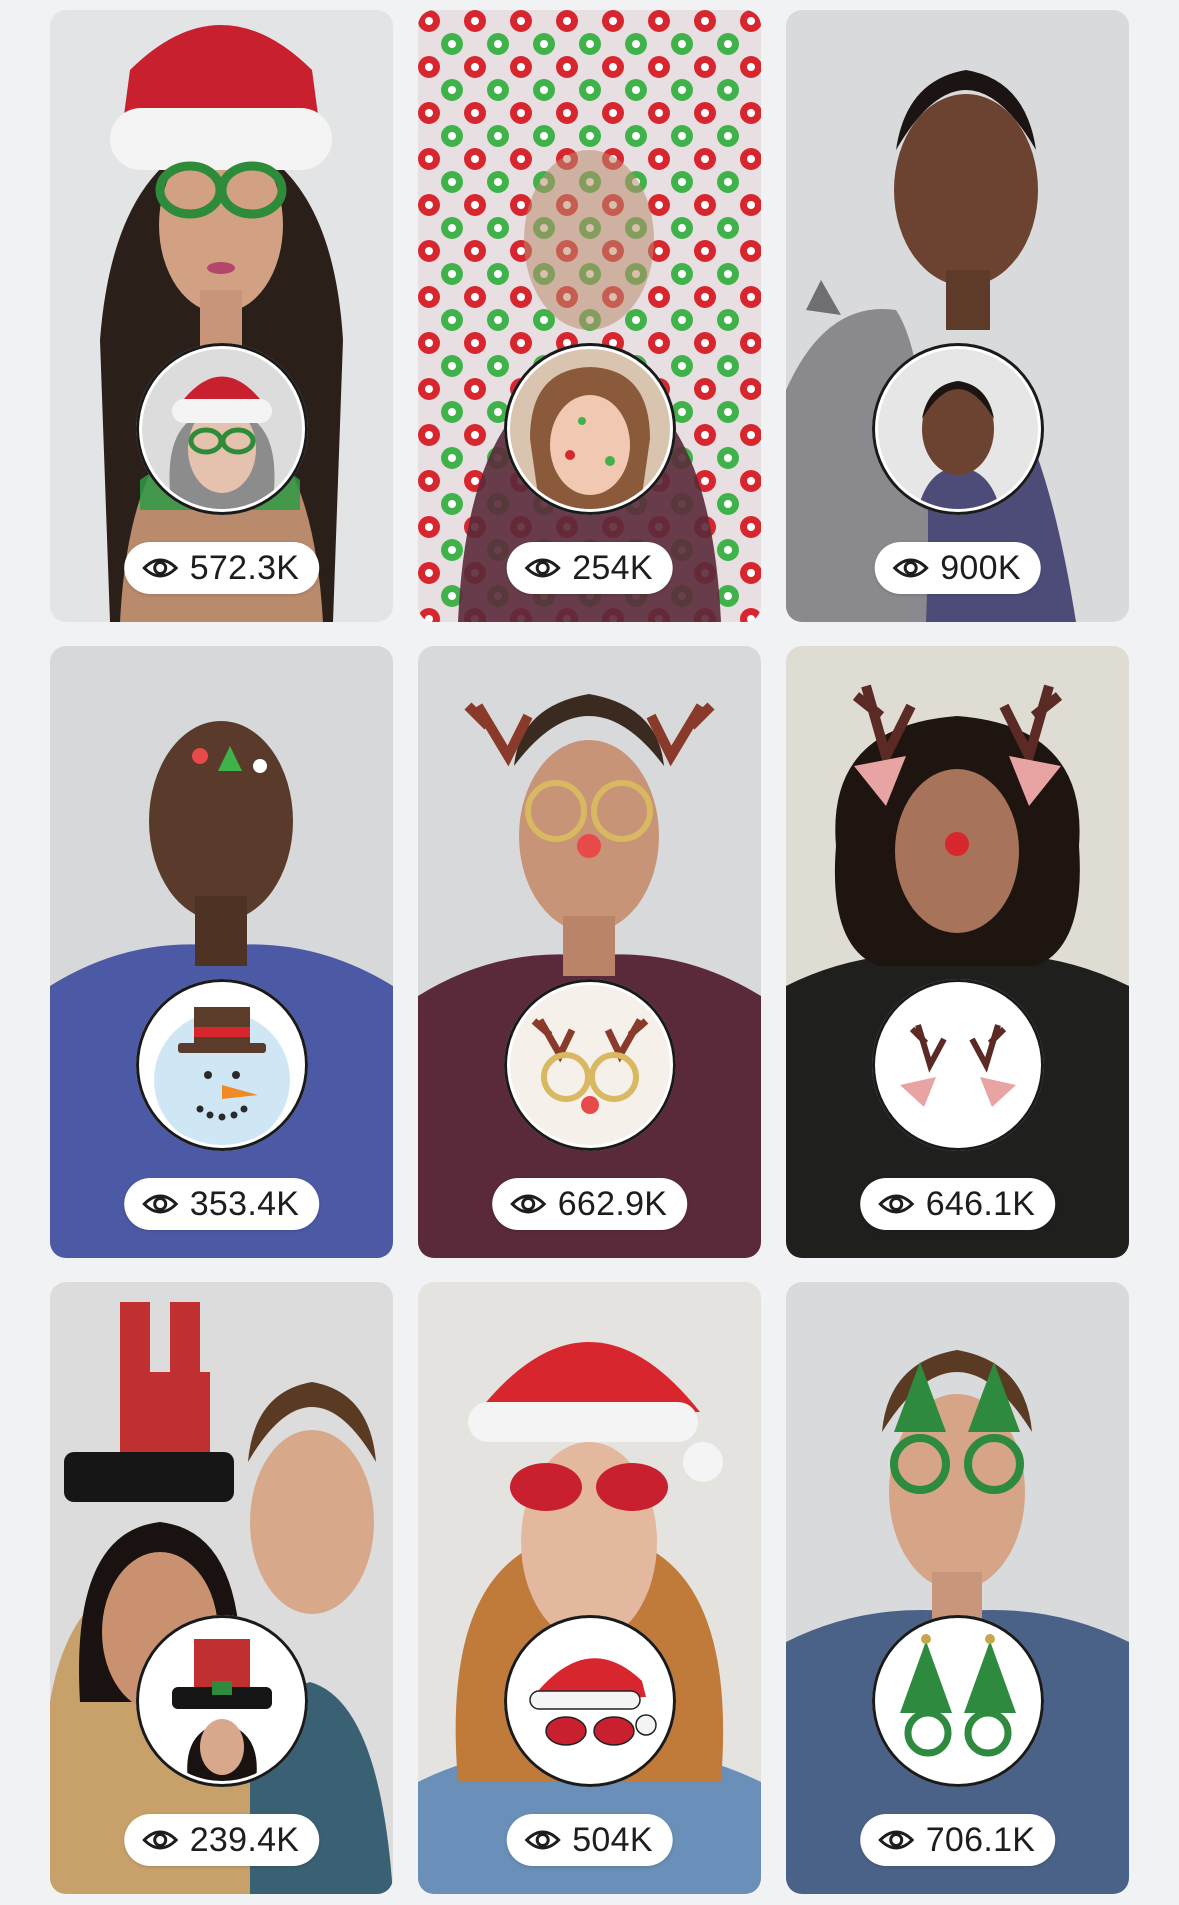 This screenshot has width=1179, height=1905. I want to click on view-count-badge: 254K, so click(589, 568).